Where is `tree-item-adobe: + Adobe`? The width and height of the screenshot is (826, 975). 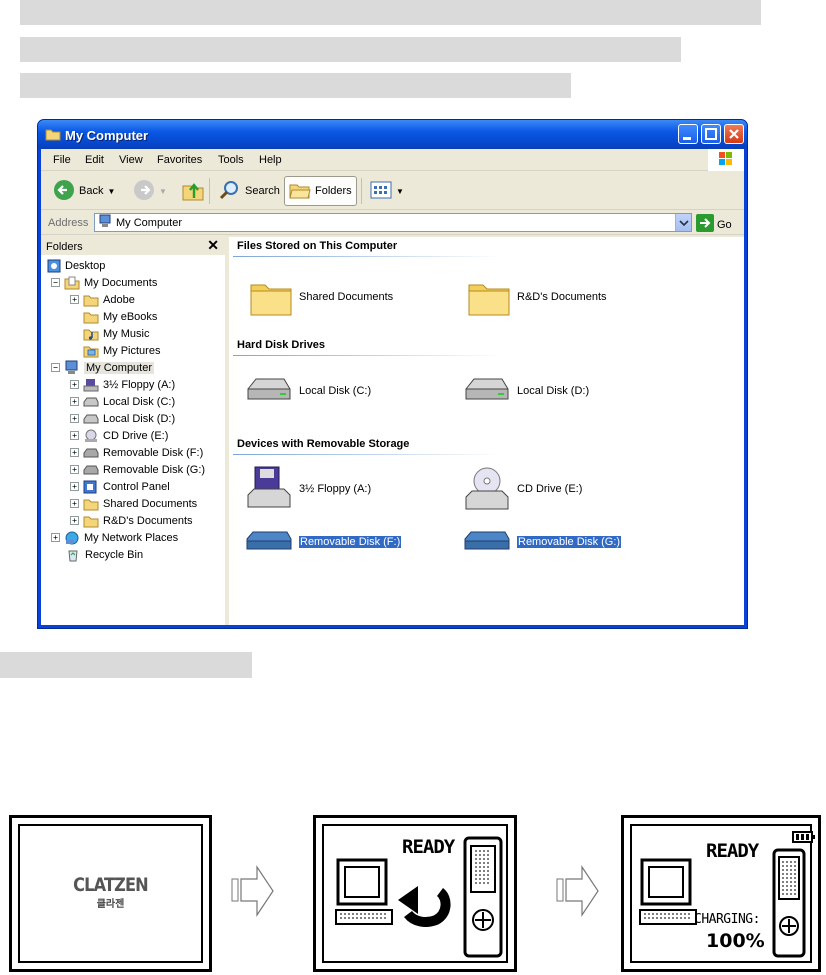 tree-item-adobe: + Adobe is located at coordinates (102, 299).